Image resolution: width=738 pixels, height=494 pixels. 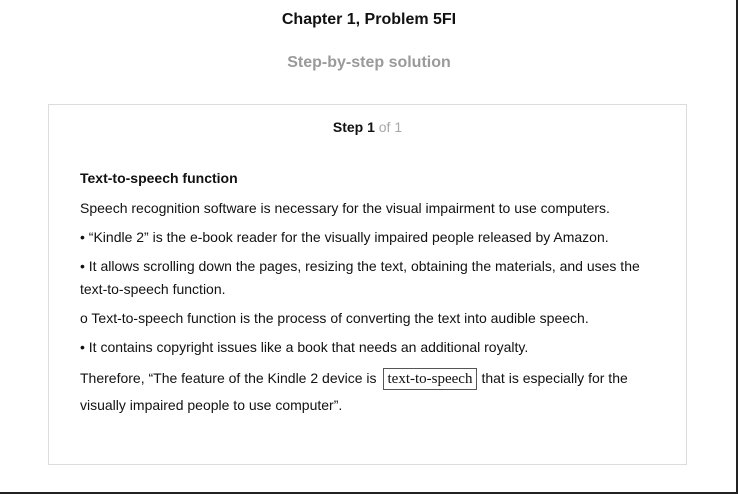 What do you see at coordinates (159, 178) in the screenshot?
I see `section-heading: Text-to-speech function` at bounding box center [159, 178].